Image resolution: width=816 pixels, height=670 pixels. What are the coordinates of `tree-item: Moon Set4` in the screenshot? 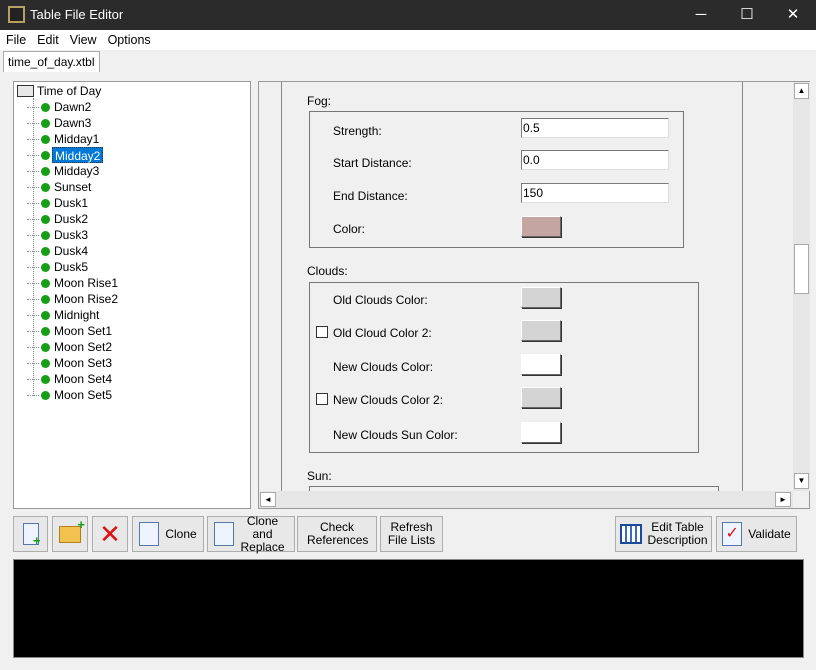 It's located at (83, 379).